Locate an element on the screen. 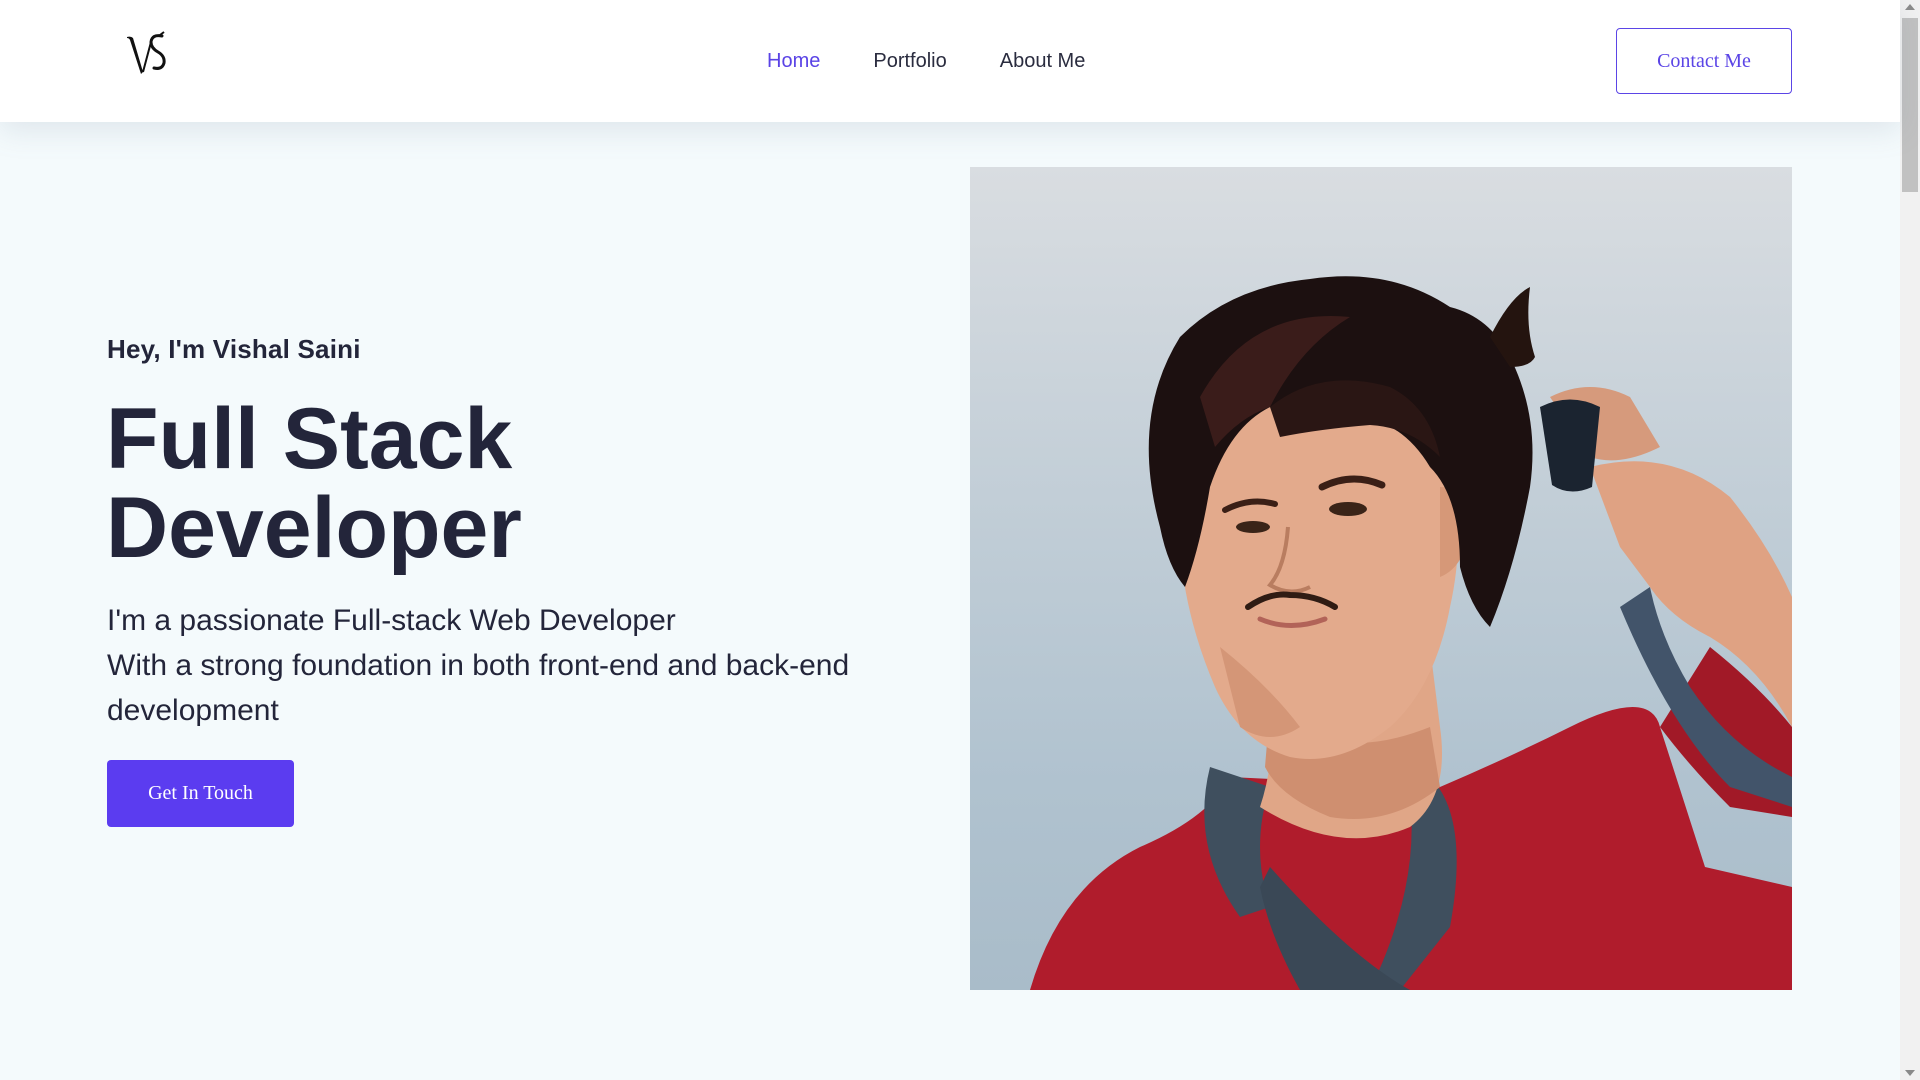  nav-about-me: About Me is located at coordinates (1043, 61).